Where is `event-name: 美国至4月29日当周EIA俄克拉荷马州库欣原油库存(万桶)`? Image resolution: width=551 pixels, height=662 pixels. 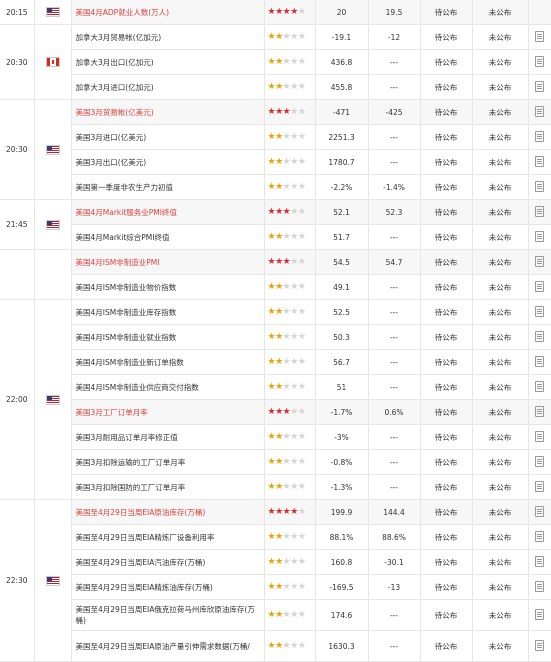 event-name: 美国至4月29日当周EIA俄克拉荷马州库欣原油库存(万桶) is located at coordinates (168, 615).